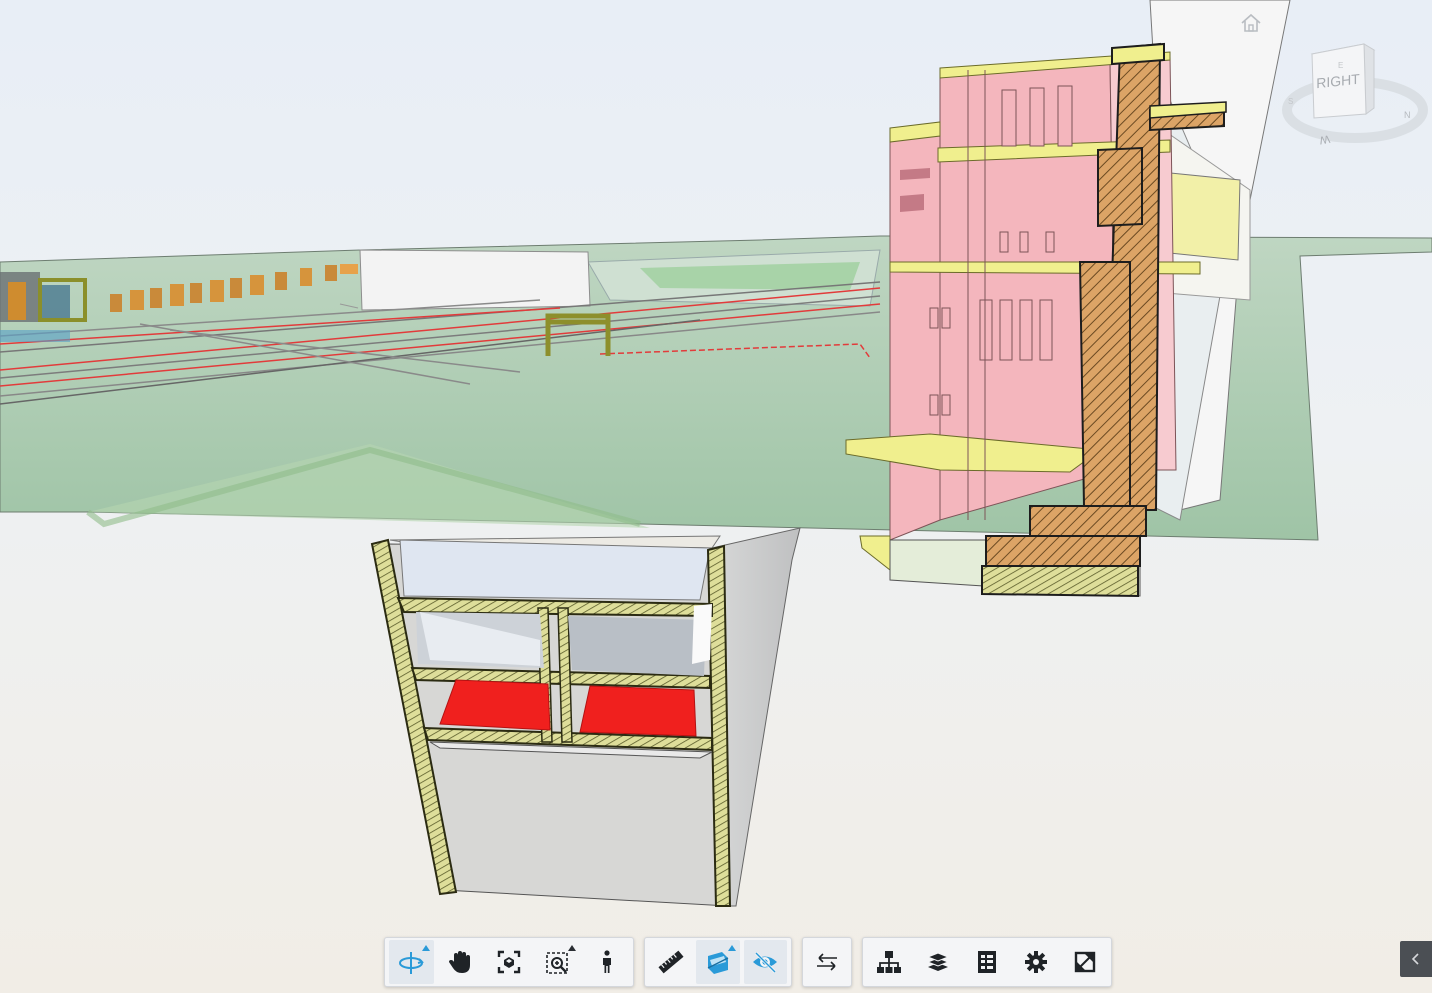 The image size is (1432, 993). I want to click on pan-button, so click(460, 962).